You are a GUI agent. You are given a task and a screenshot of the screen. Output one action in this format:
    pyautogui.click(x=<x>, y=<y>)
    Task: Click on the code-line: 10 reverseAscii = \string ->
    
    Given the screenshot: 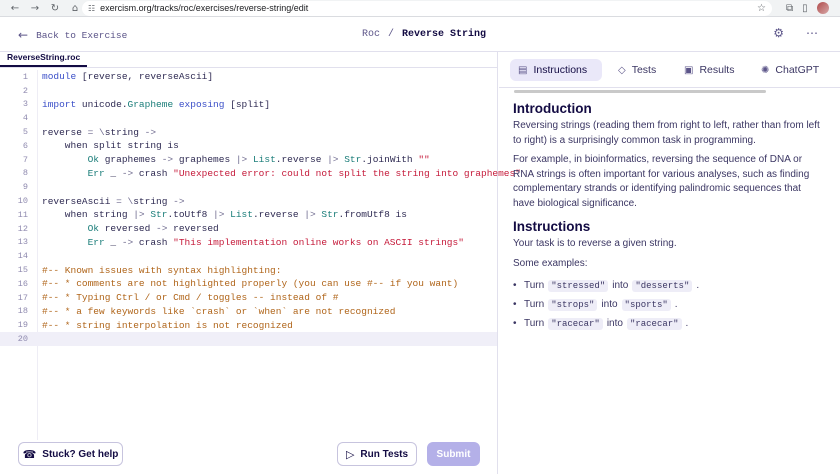 What is the action you would take?
    pyautogui.click(x=248, y=201)
    